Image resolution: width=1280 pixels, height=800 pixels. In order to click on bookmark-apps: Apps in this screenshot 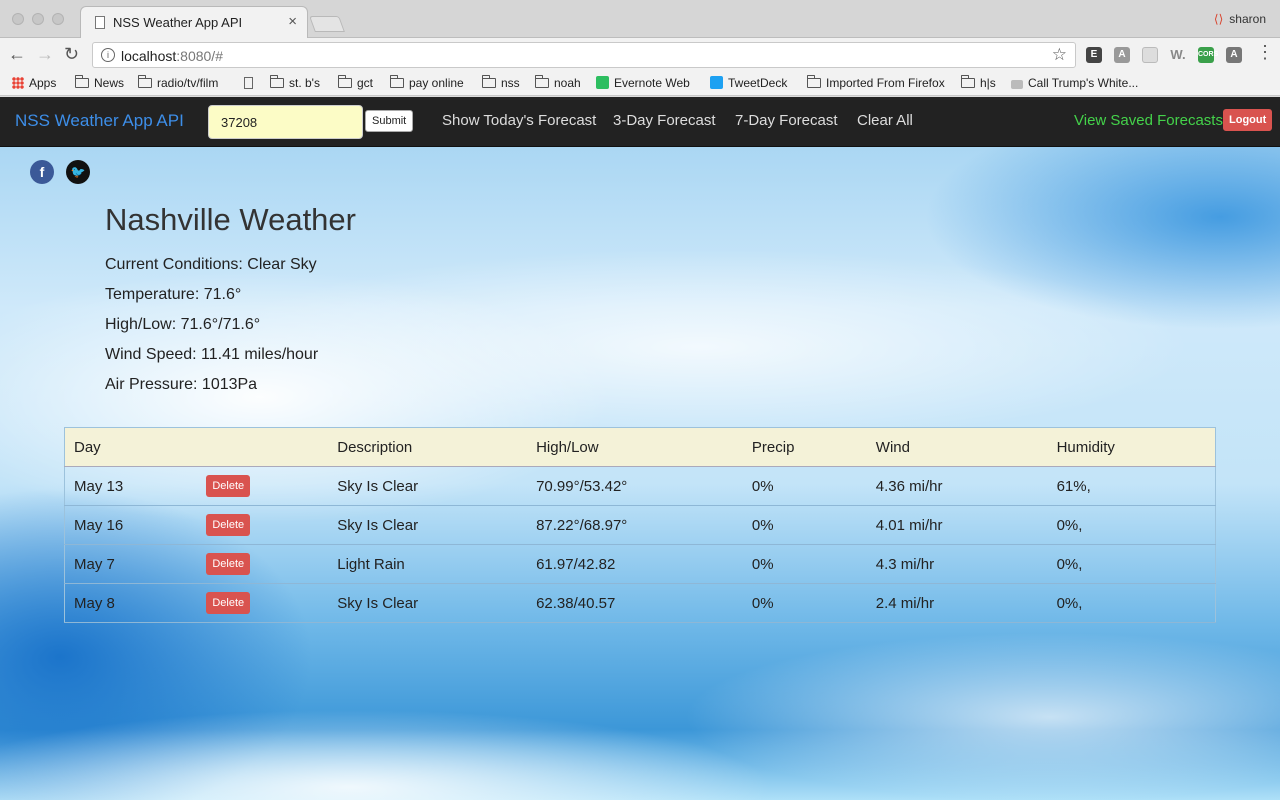, I will do `click(34, 83)`.